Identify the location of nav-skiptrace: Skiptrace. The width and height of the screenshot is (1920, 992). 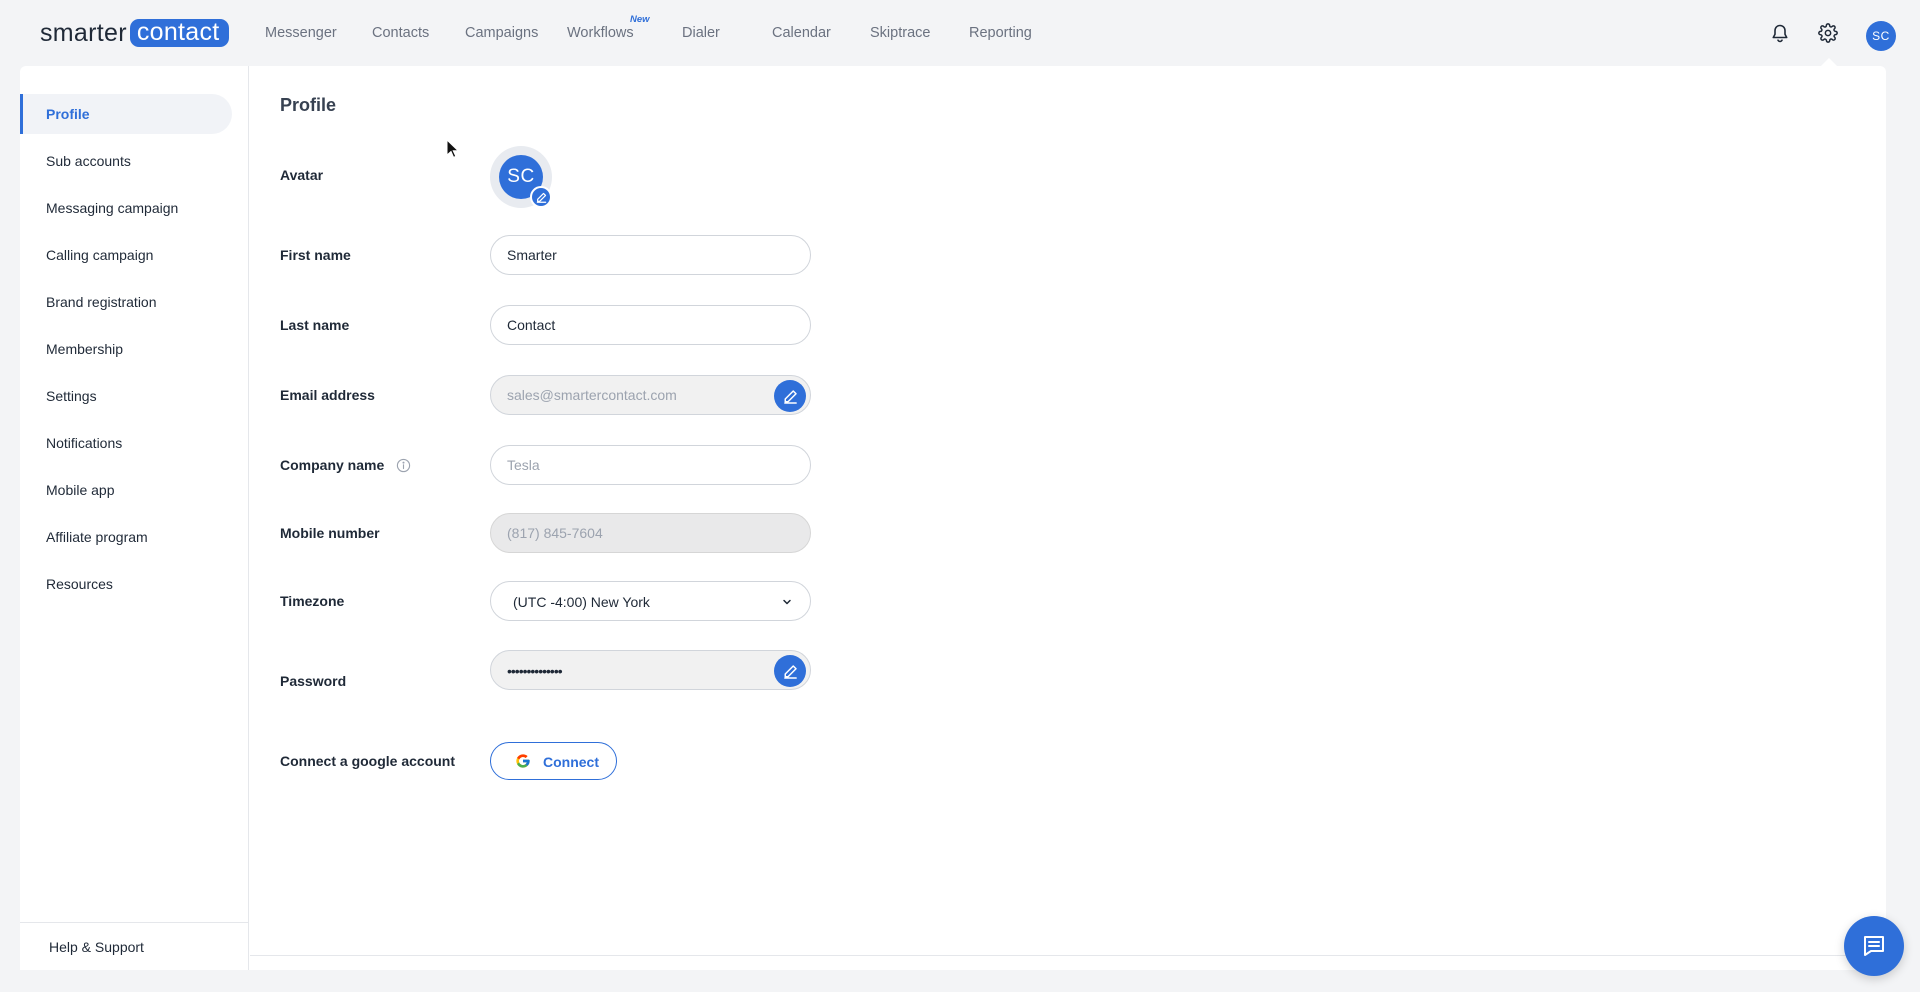
(900, 33).